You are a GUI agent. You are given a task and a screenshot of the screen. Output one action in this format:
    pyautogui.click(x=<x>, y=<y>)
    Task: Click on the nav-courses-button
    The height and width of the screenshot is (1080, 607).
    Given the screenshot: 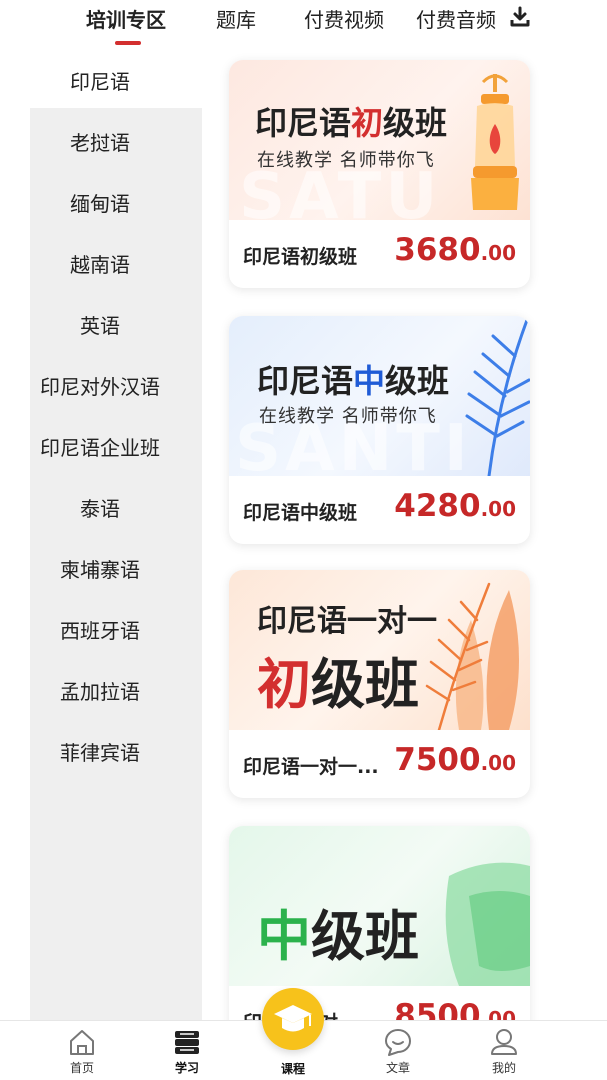 What is the action you would take?
    pyautogui.click(x=293, y=1019)
    